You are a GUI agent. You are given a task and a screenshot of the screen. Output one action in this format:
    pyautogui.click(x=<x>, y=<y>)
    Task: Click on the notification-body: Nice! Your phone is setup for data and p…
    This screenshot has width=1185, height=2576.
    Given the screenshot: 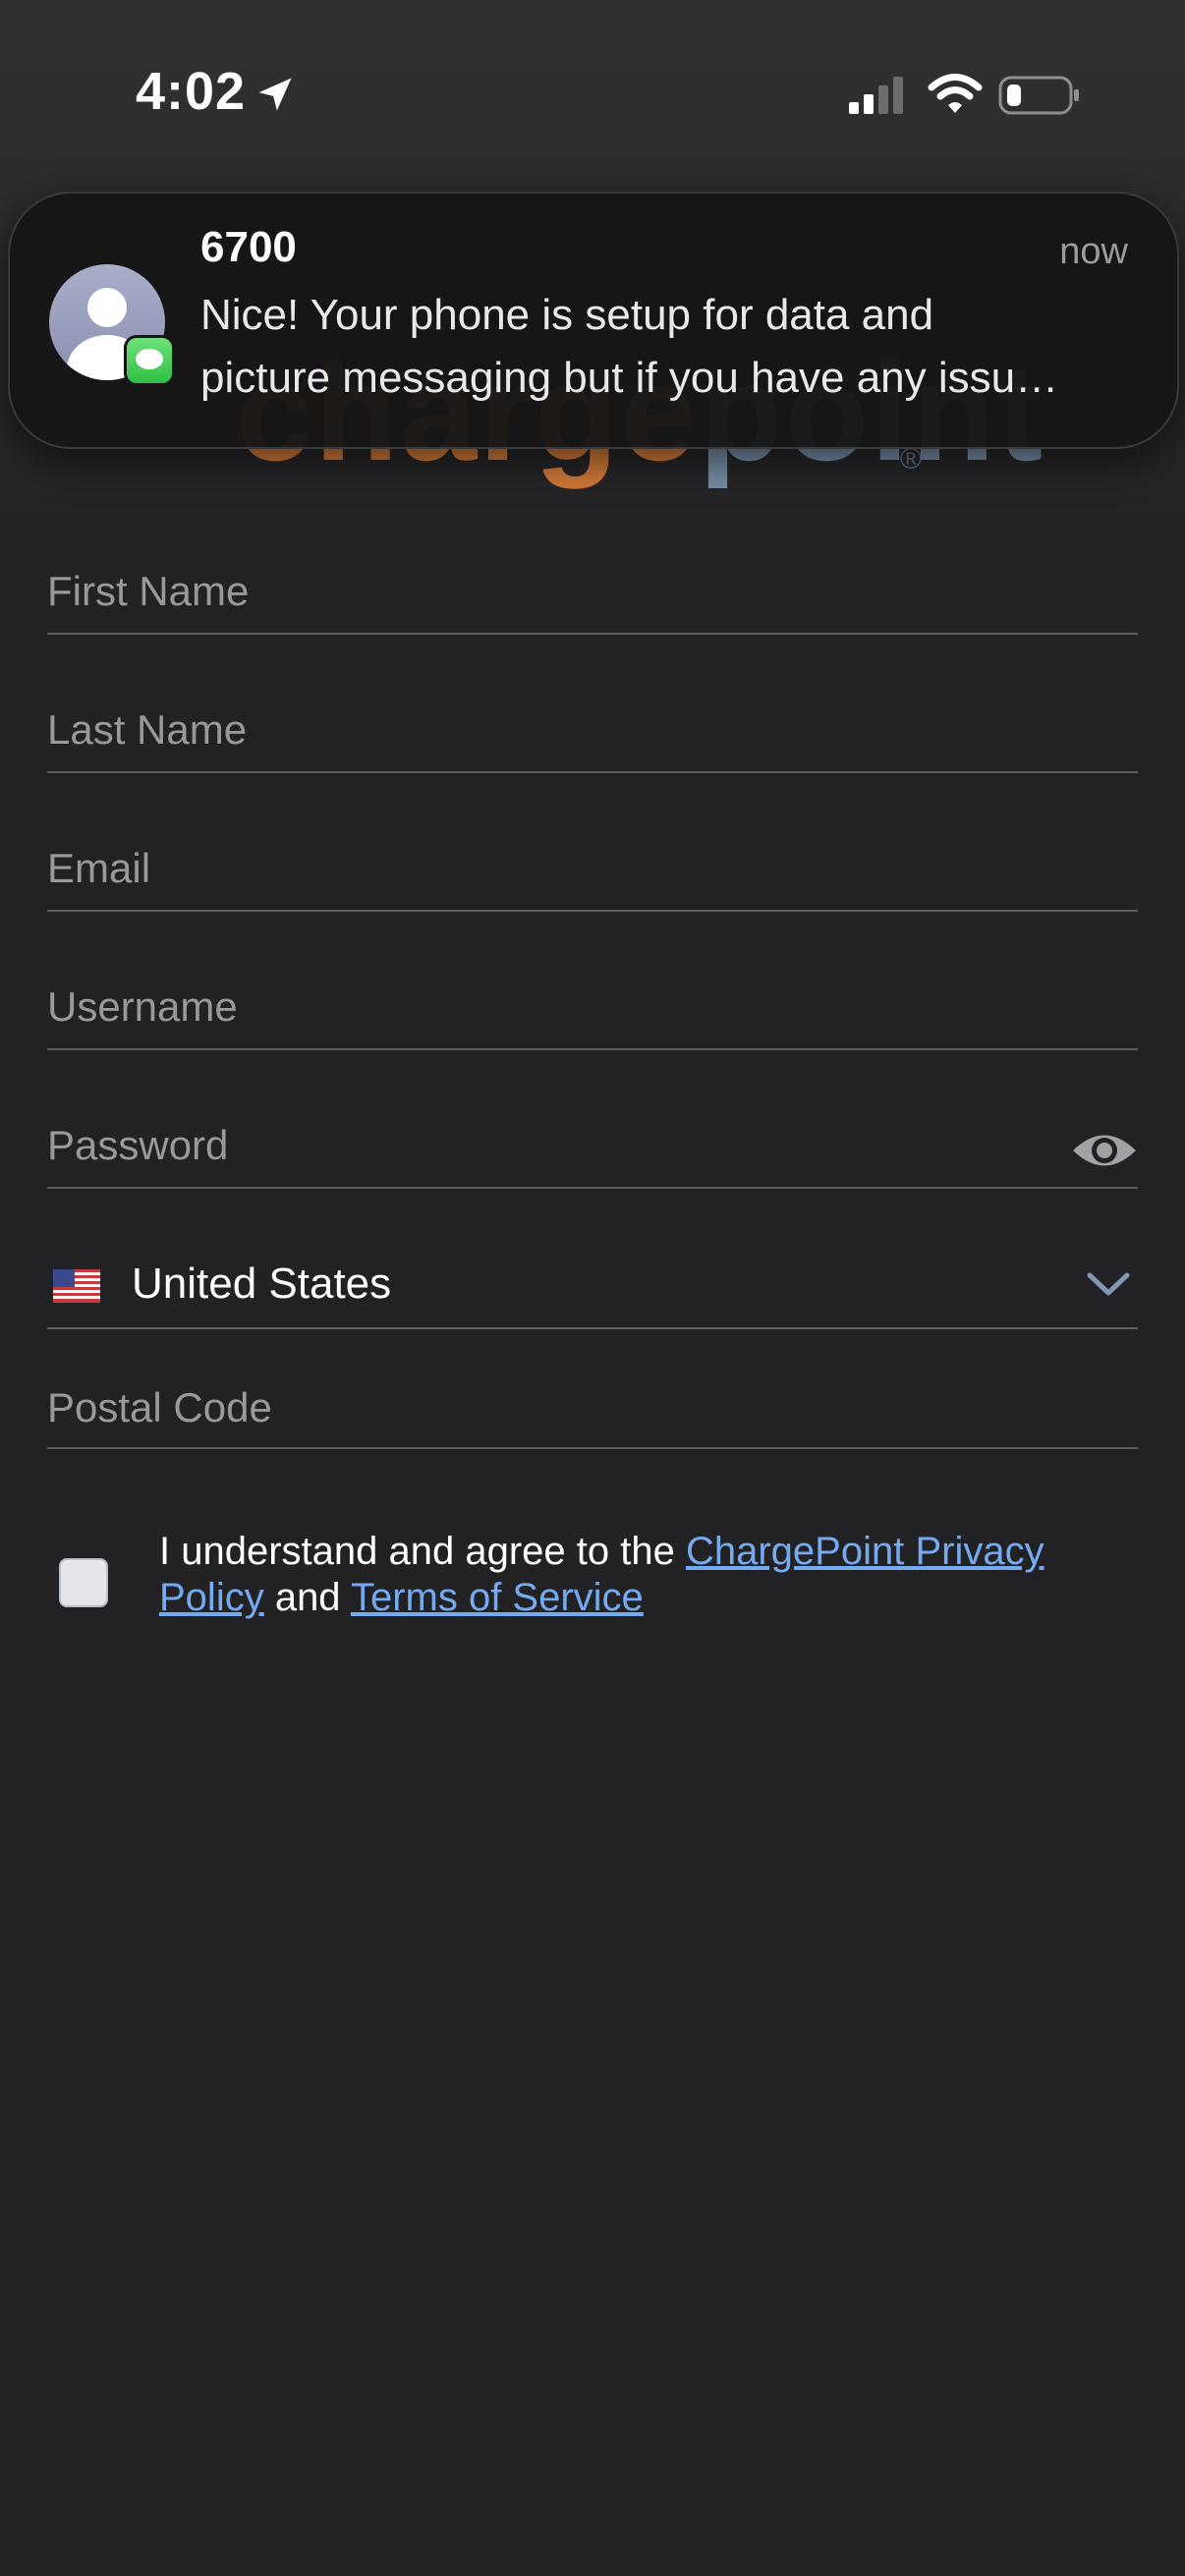 What is the action you would take?
    pyautogui.click(x=672, y=347)
    